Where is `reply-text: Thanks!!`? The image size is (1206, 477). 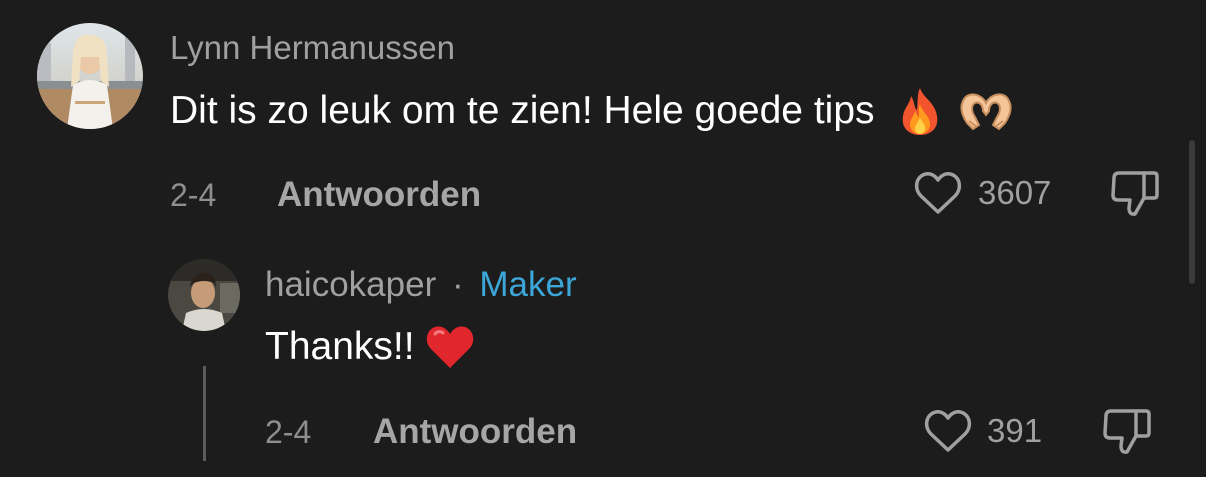
reply-text: Thanks!! is located at coordinates (370, 347).